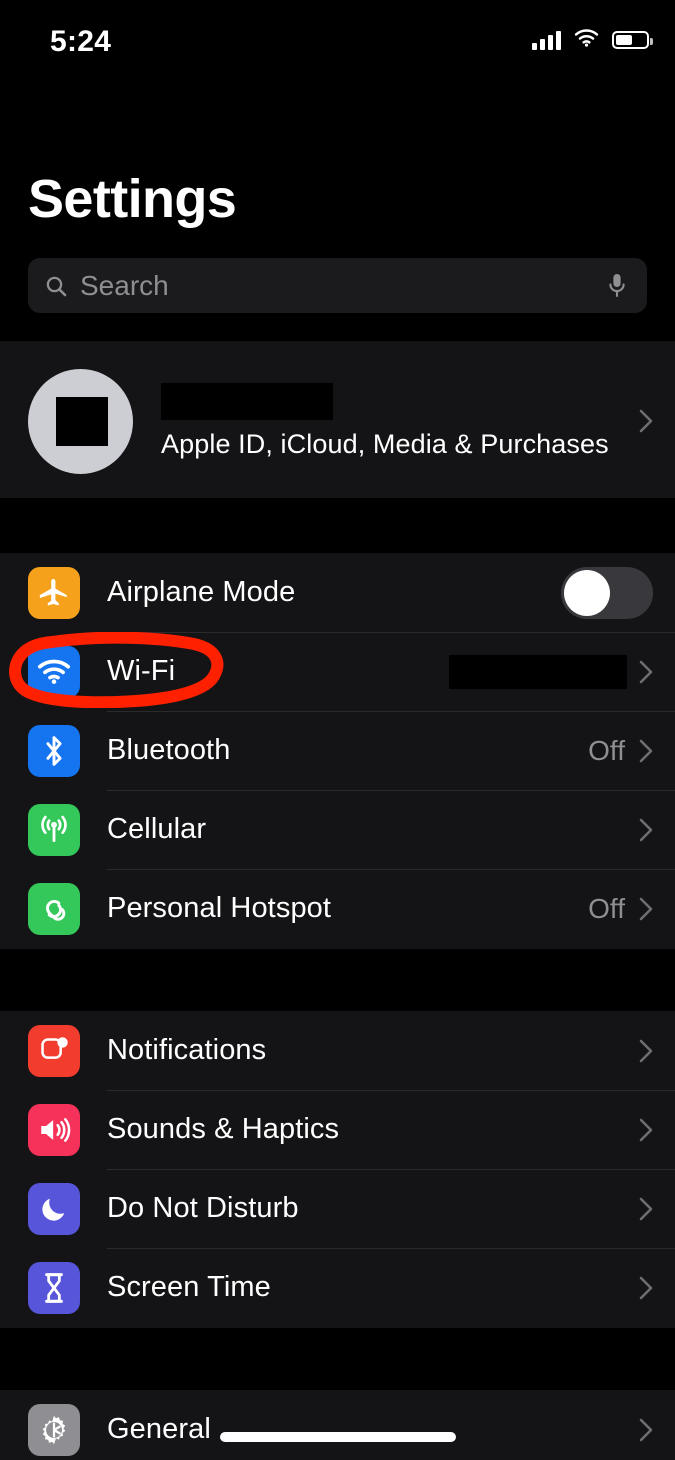 The height and width of the screenshot is (1460, 675). What do you see at coordinates (337, 1050) in the screenshot?
I see `settings-row-notifications: Notifications` at bounding box center [337, 1050].